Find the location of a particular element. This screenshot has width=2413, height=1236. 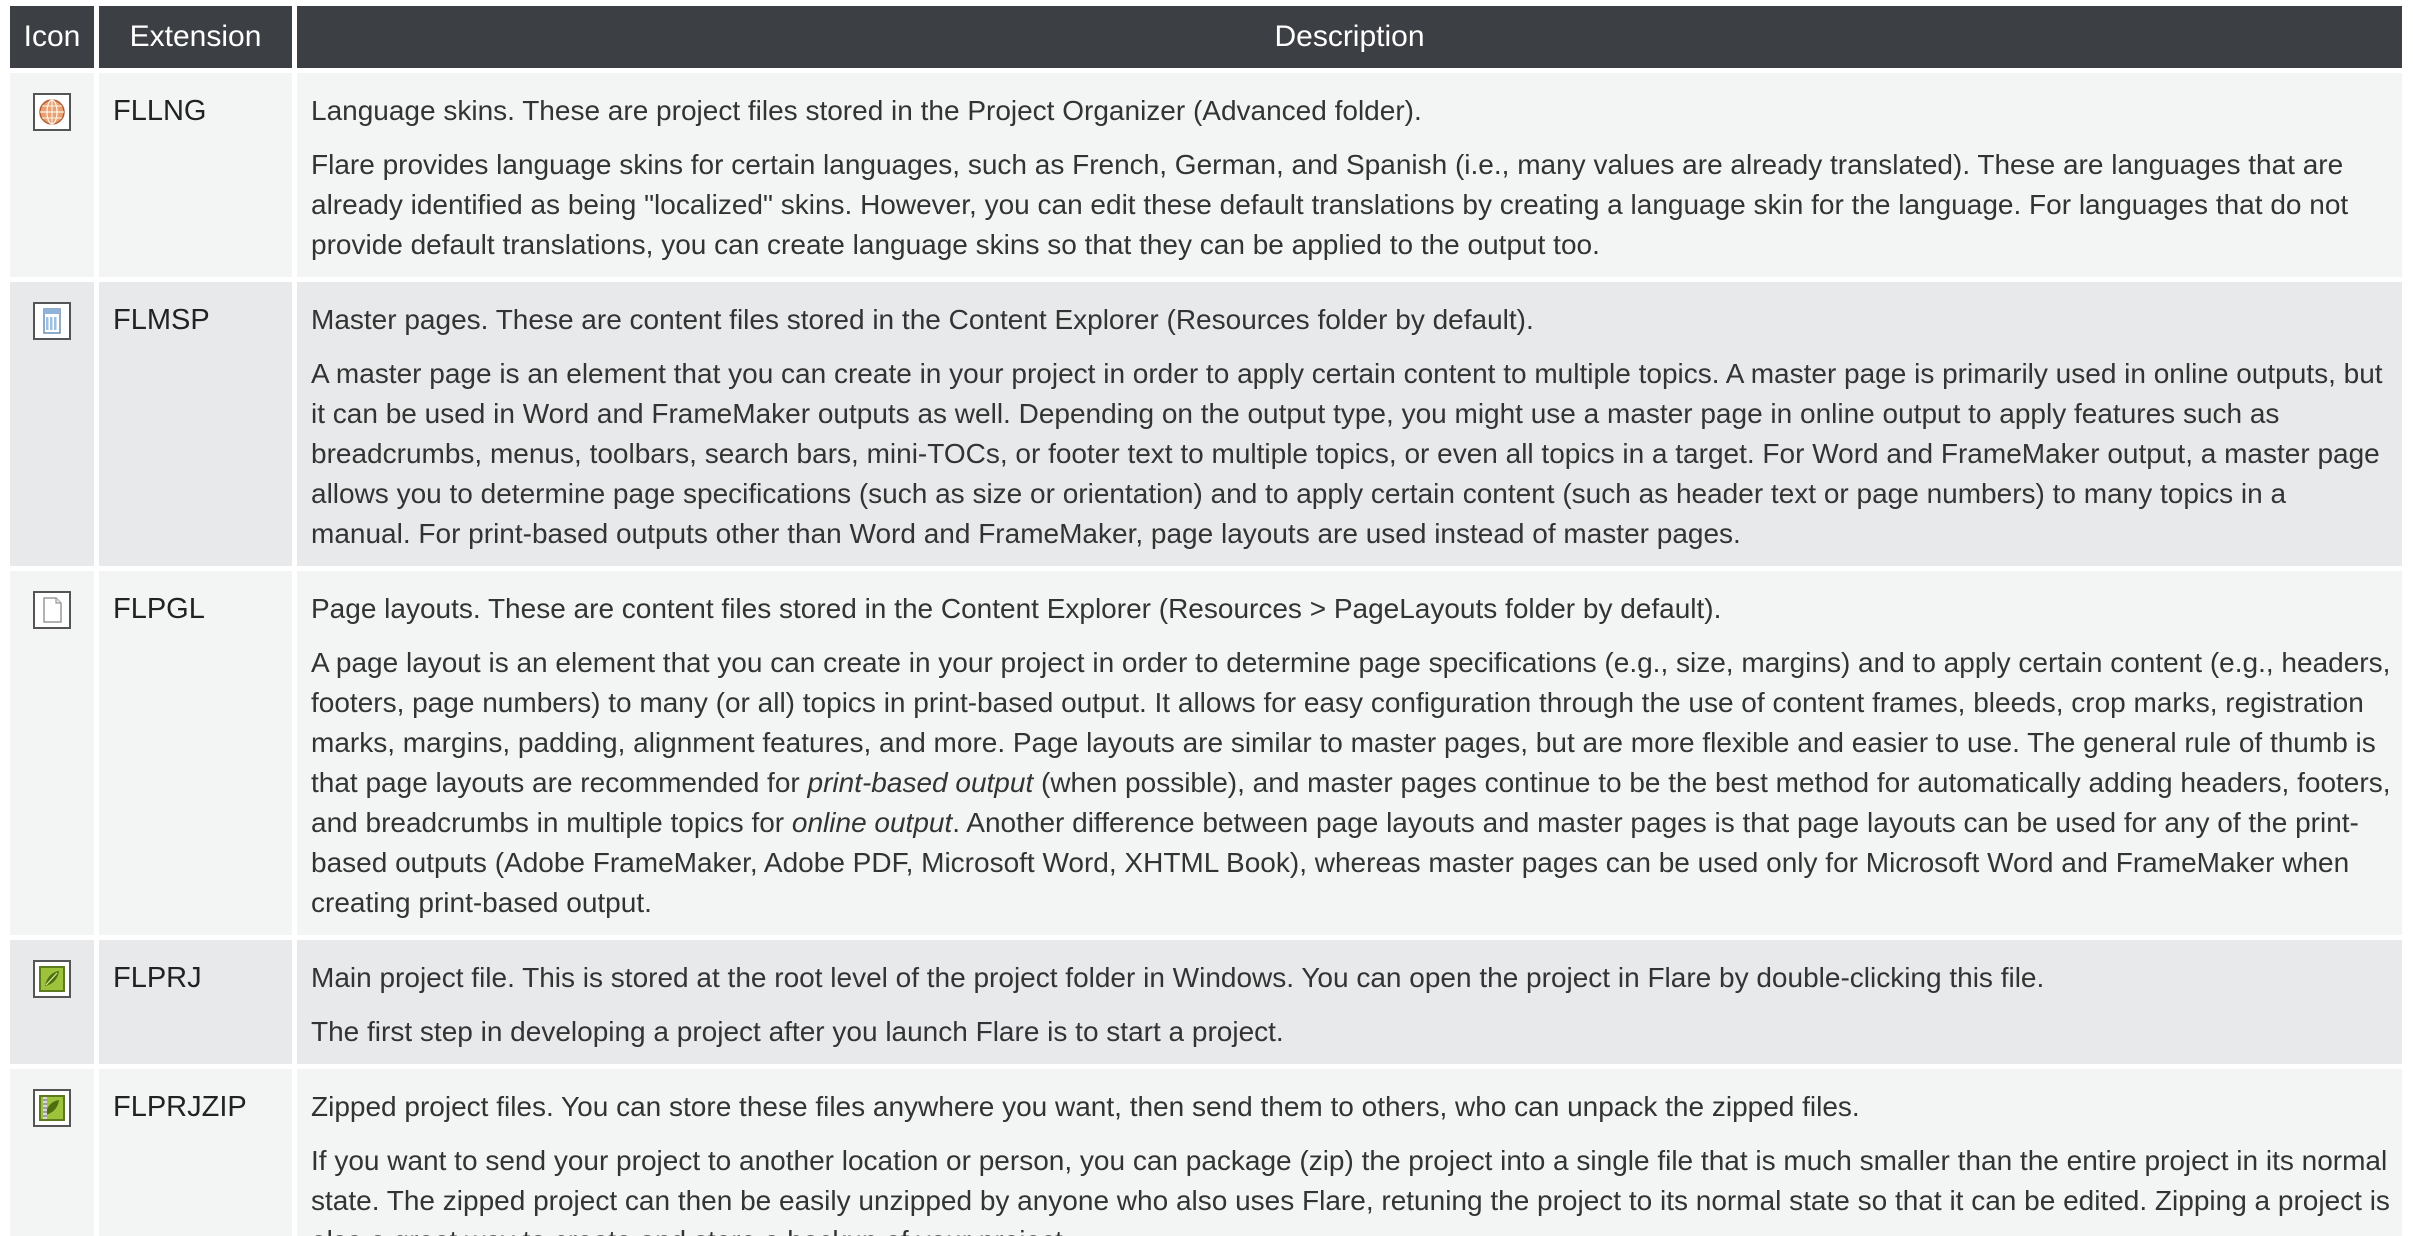

extension-cell: FLPRJ is located at coordinates (195, 1002).